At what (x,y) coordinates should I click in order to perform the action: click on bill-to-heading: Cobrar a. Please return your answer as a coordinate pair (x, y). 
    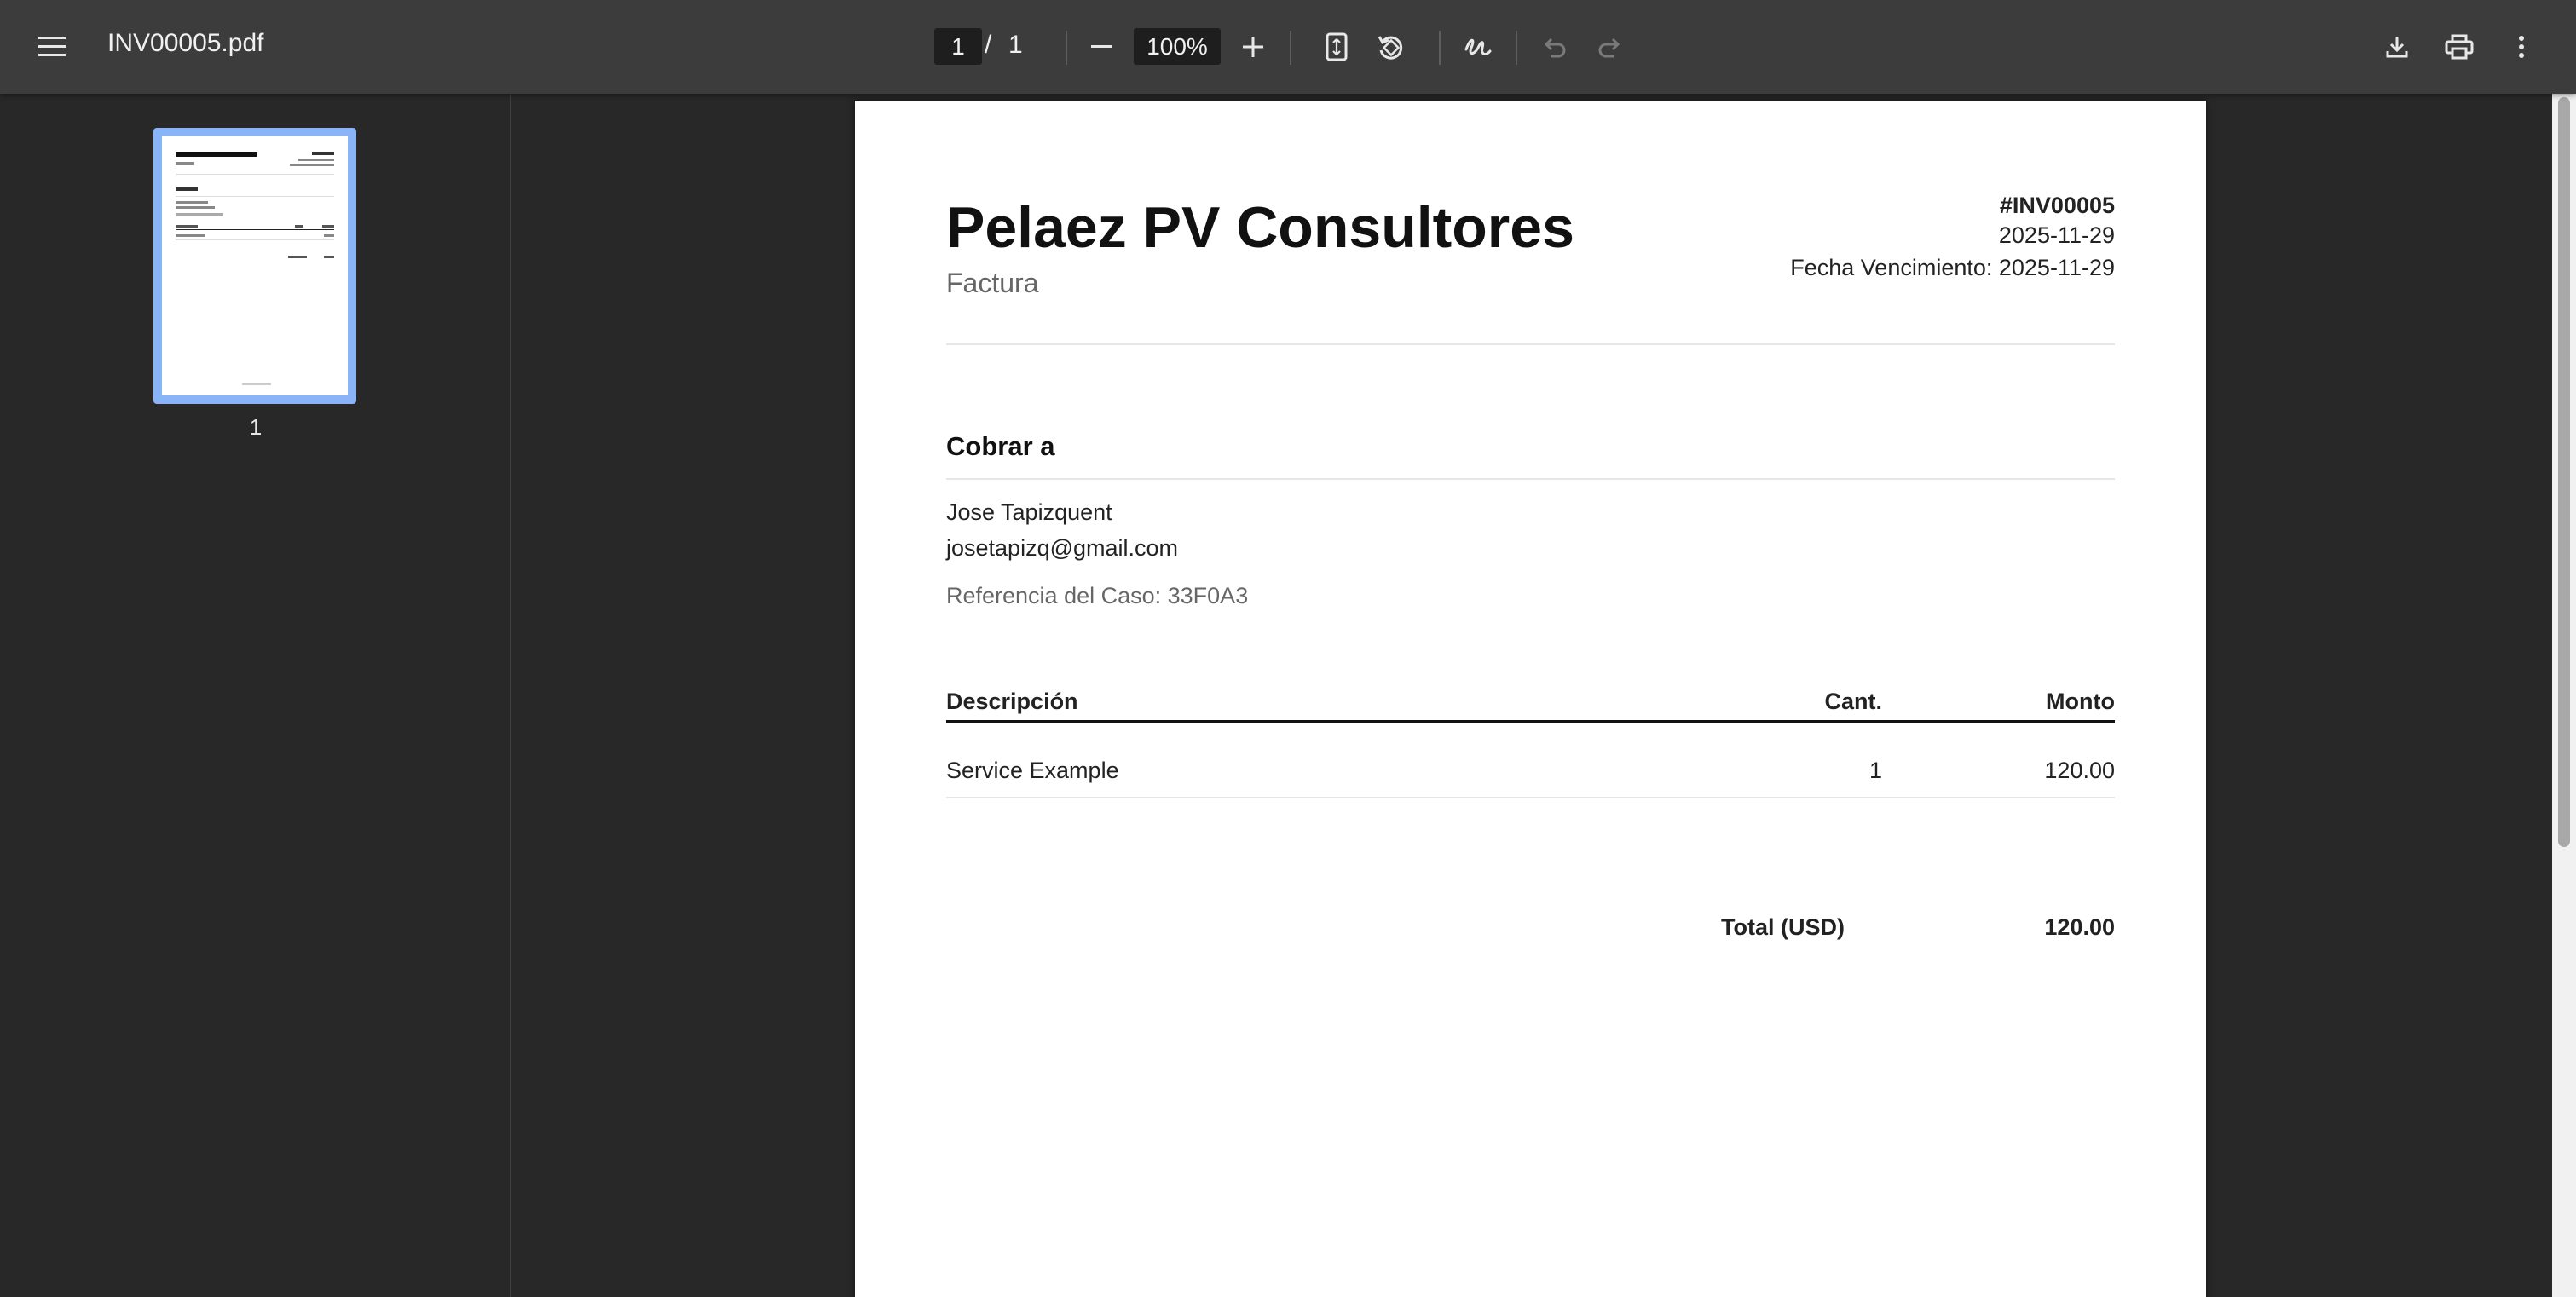
    Looking at the image, I should click on (1000, 446).